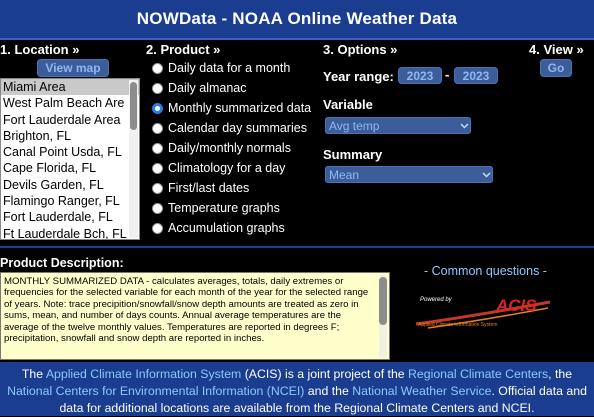 Image resolution: width=594 pixels, height=417 pixels. What do you see at coordinates (344, 174) in the screenshot?
I see `summary-value: Mean` at bounding box center [344, 174].